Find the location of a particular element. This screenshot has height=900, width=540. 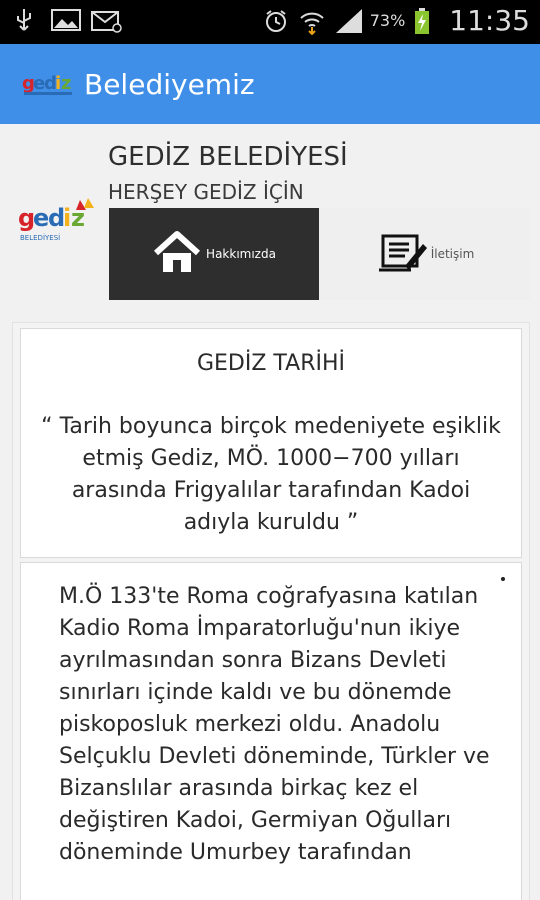

gallery-icon is located at coordinates (65, 20).